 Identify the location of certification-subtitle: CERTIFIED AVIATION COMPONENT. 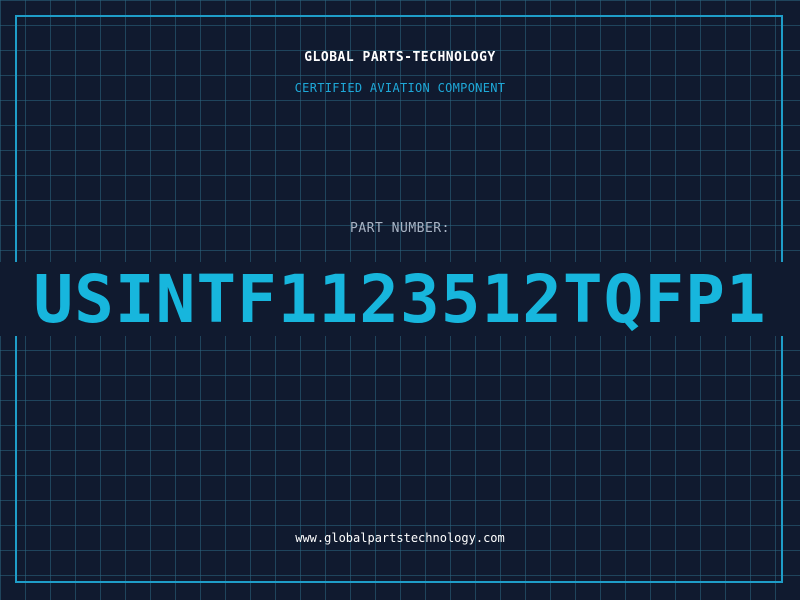
(400, 88).